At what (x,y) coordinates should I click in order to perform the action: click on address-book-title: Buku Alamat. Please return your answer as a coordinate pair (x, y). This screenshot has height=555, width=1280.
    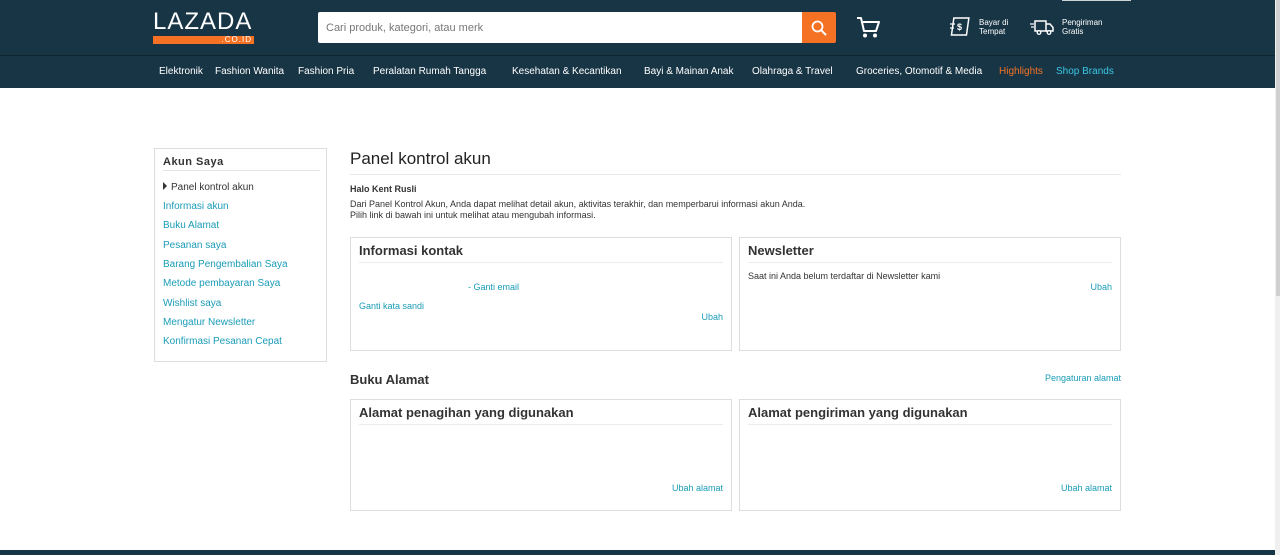
    Looking at the image, I should click on (389, 379).